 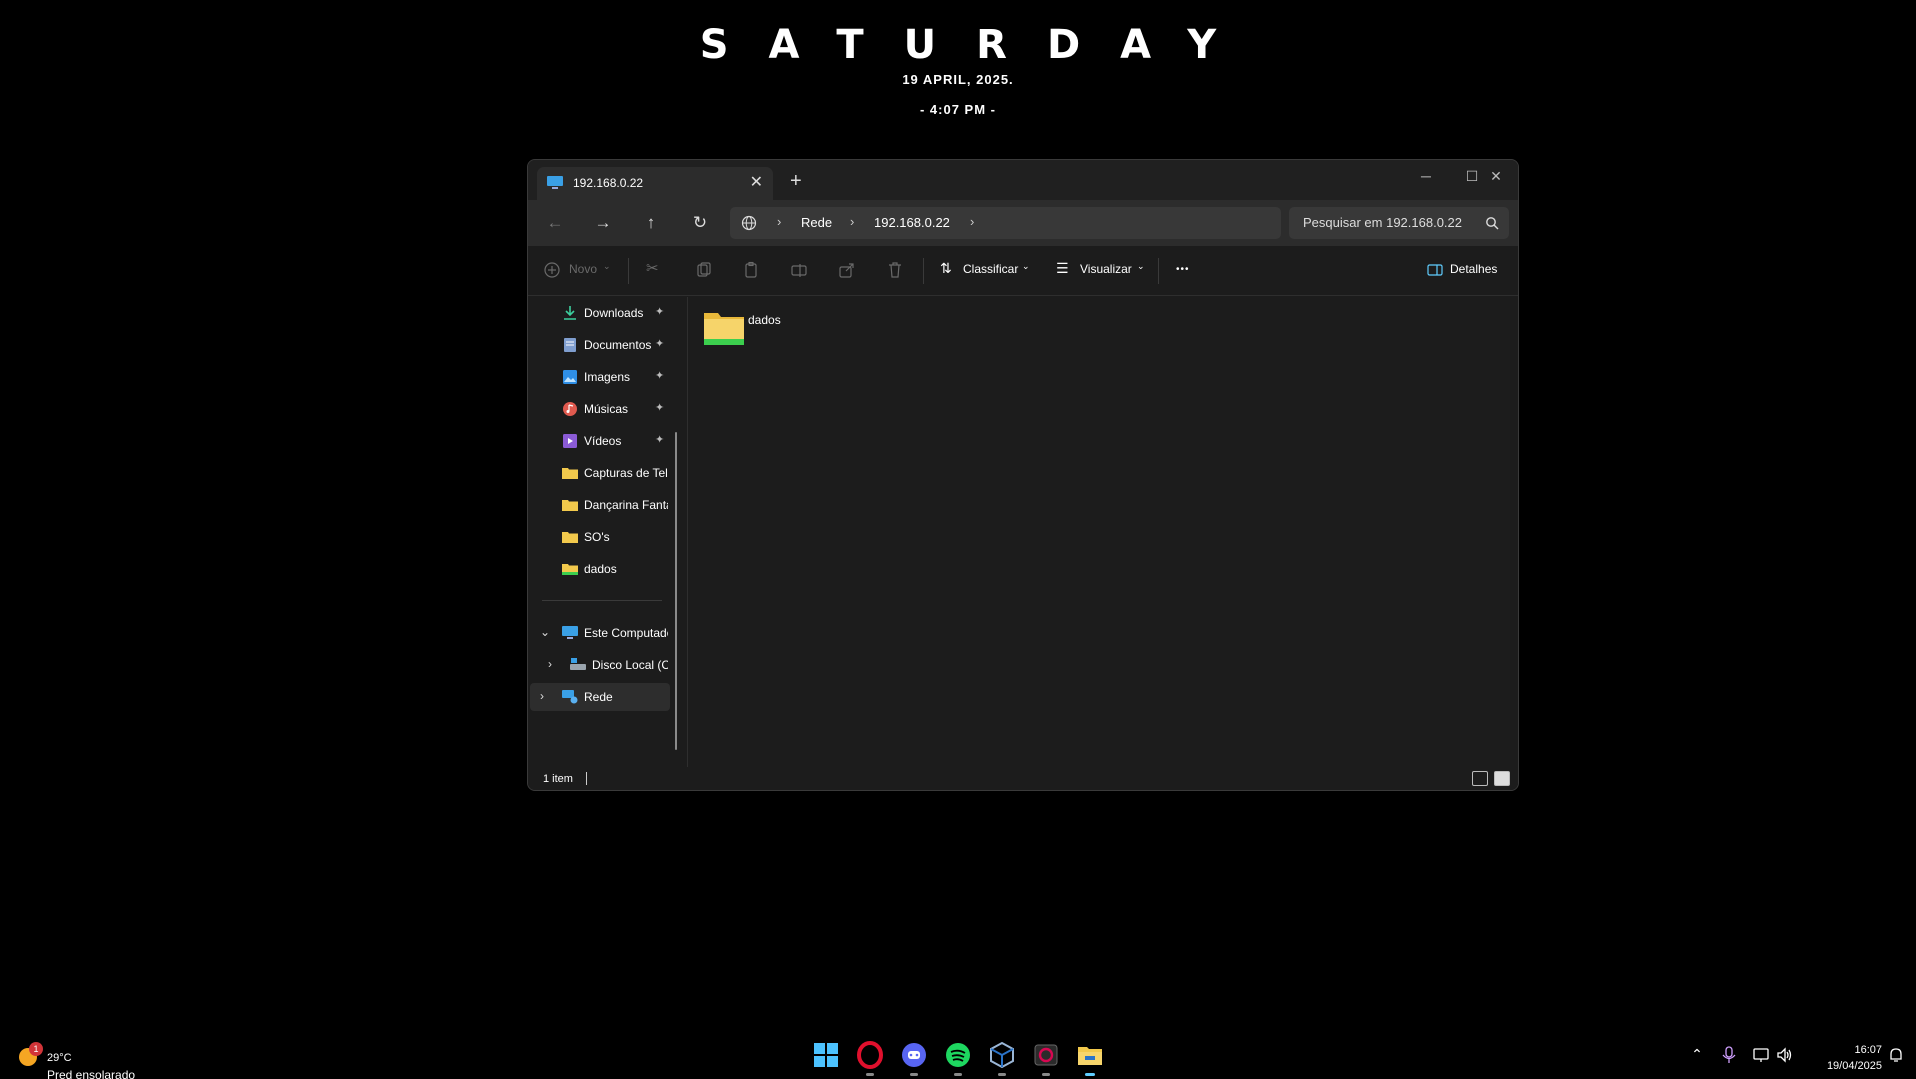 What do you see at coordinates (990, 269) in the screenshot?
I see `sort-button: Classificar` at bounding box center [990, 269].